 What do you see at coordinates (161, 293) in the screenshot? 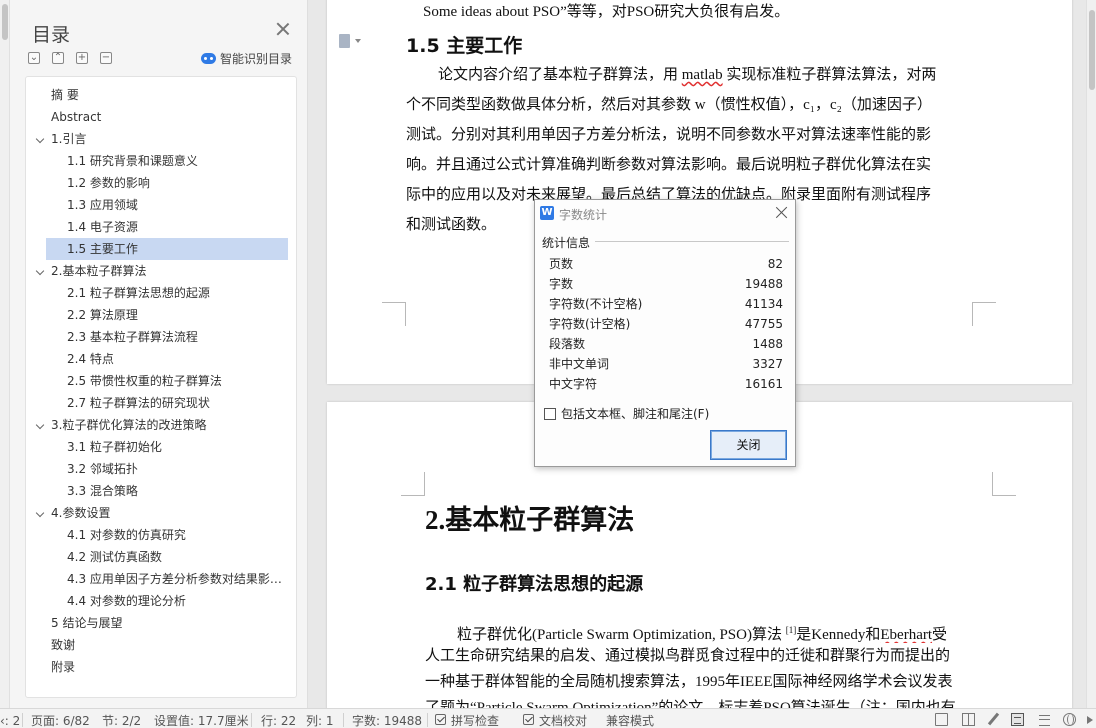
I see `toc-item: 2.1 粒子群算法思想的起源` at bounding box center [161, 293].